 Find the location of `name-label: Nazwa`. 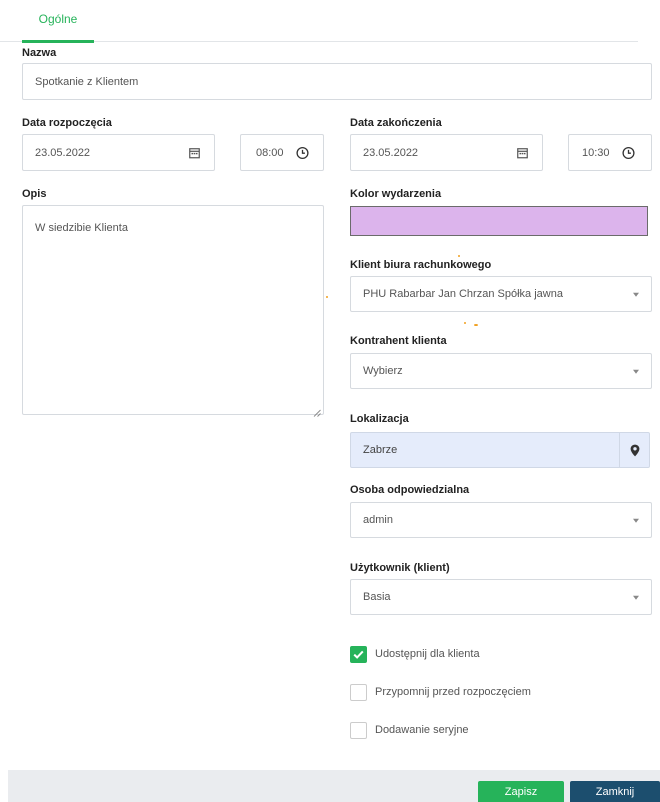

name-label: Nazwa is located at coordinates (39, 53).